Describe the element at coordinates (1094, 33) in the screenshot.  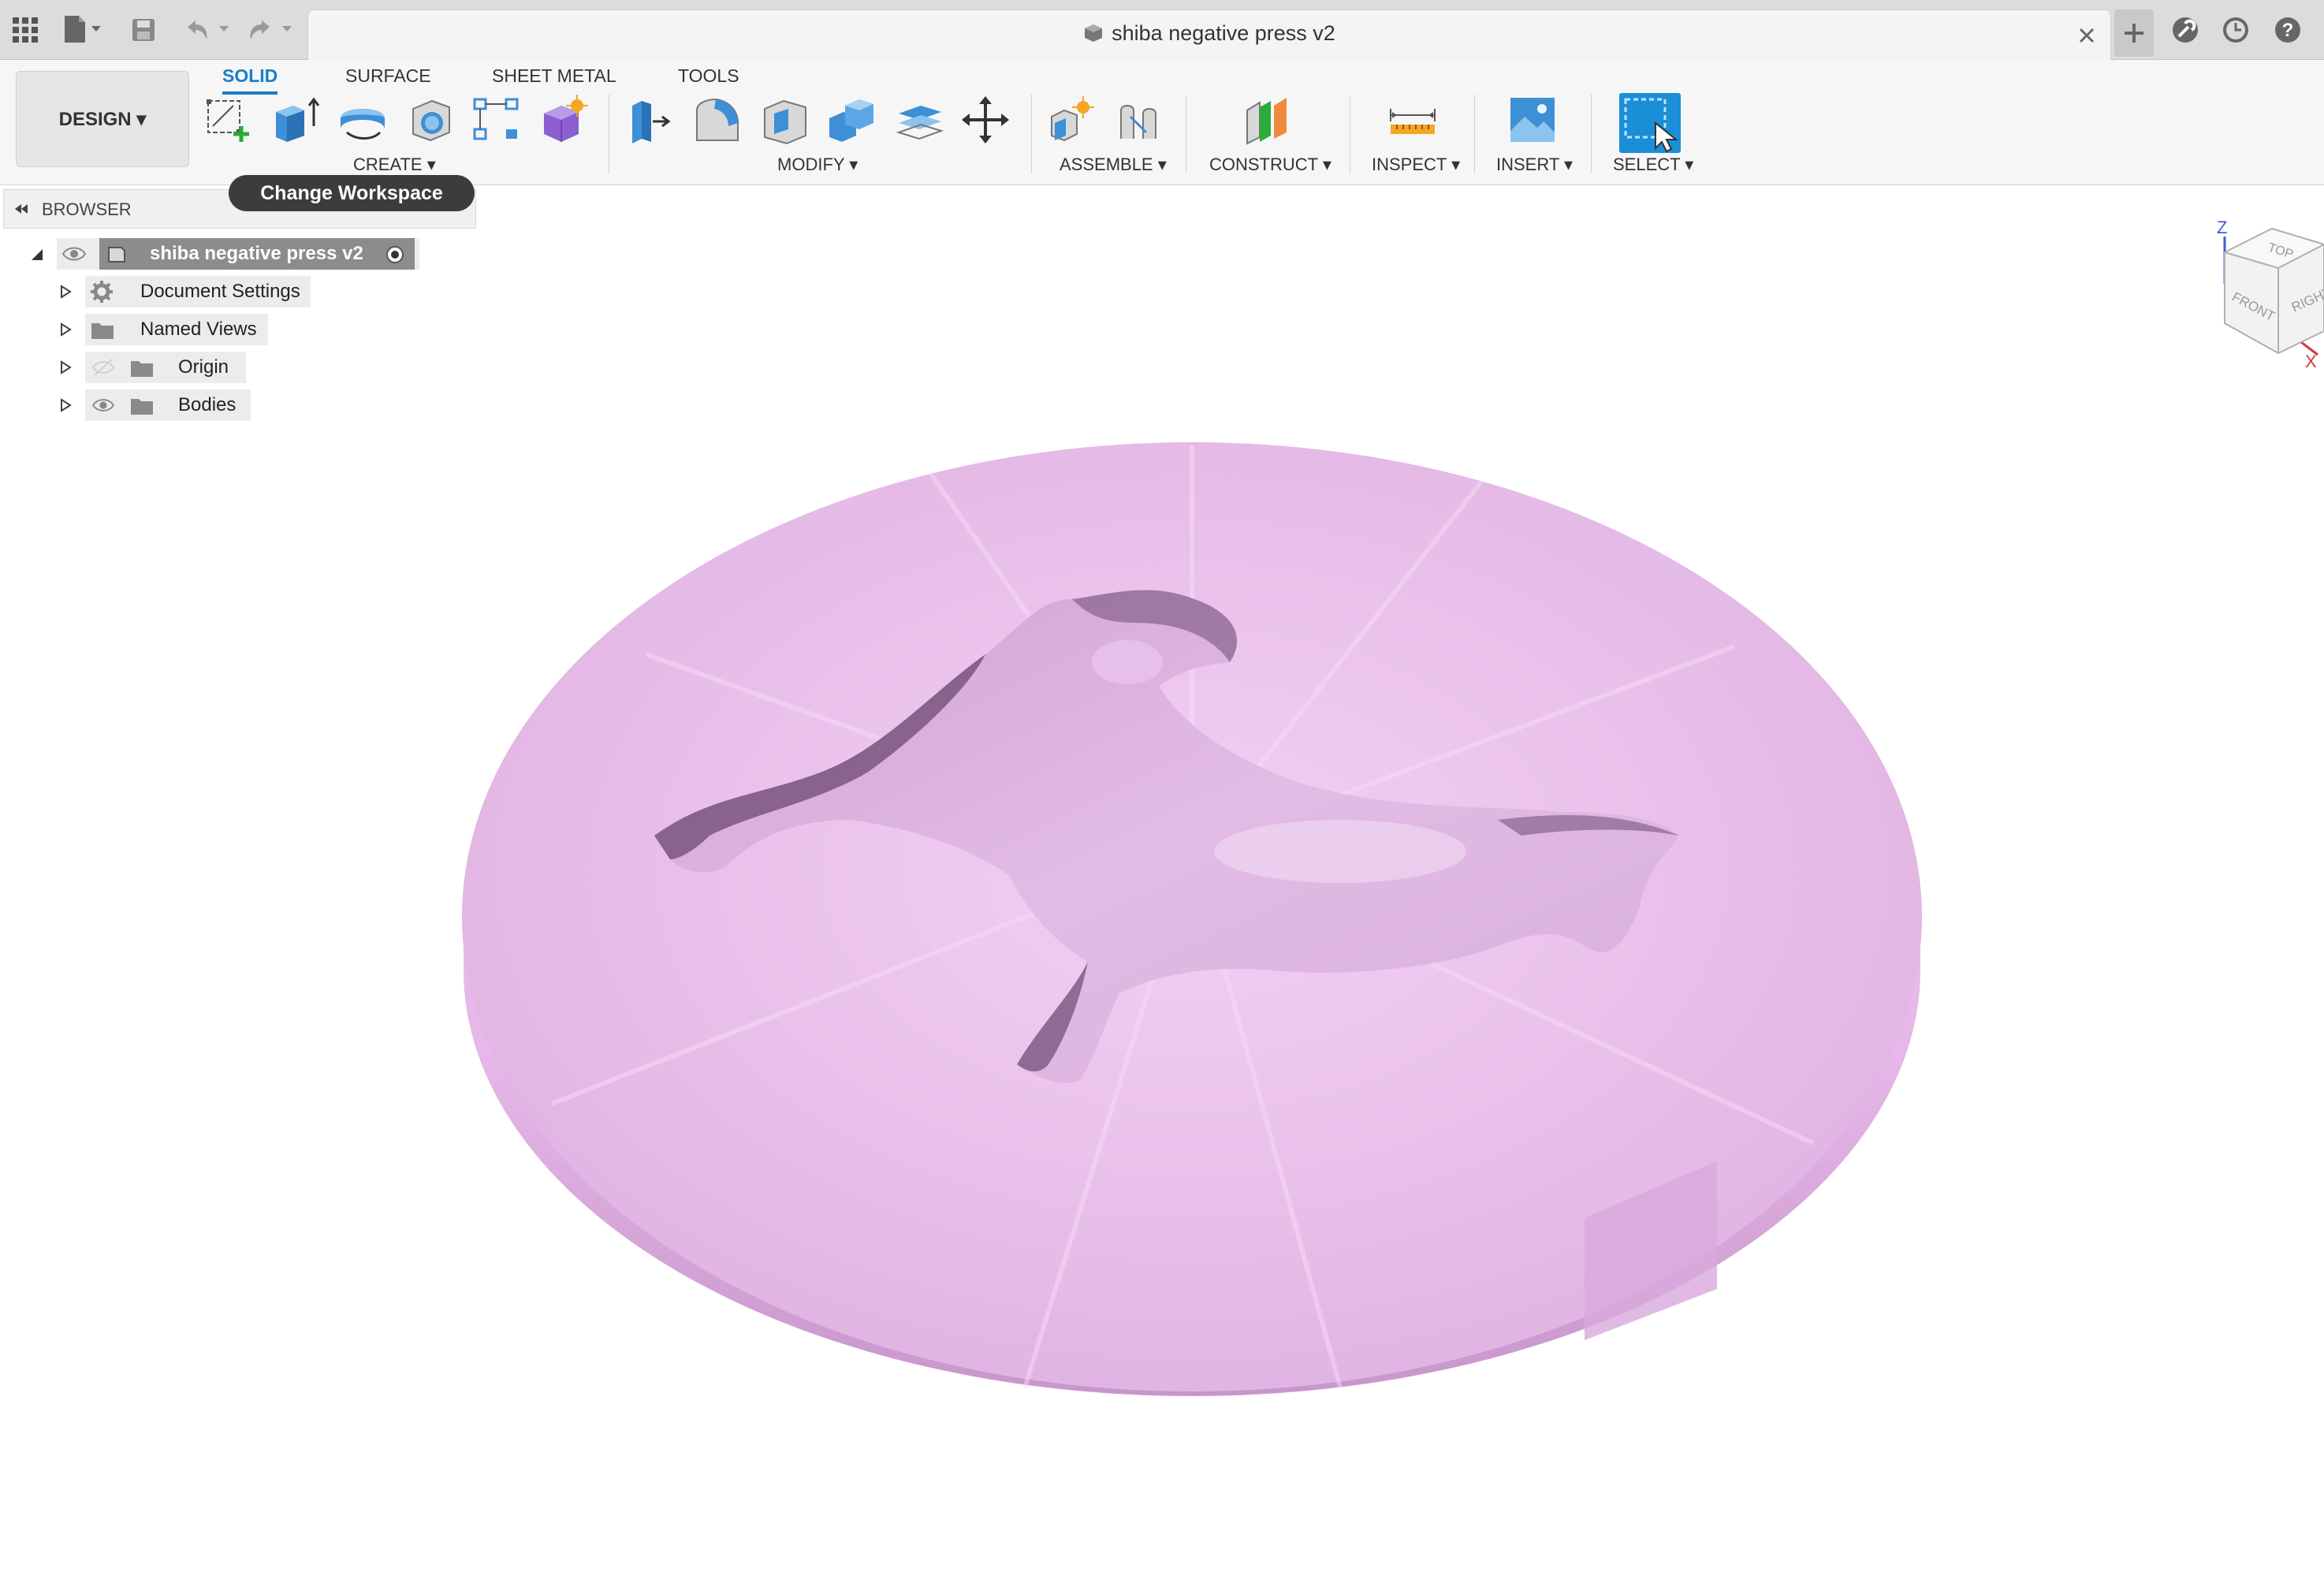
I see `component-cube-icon` at that location.